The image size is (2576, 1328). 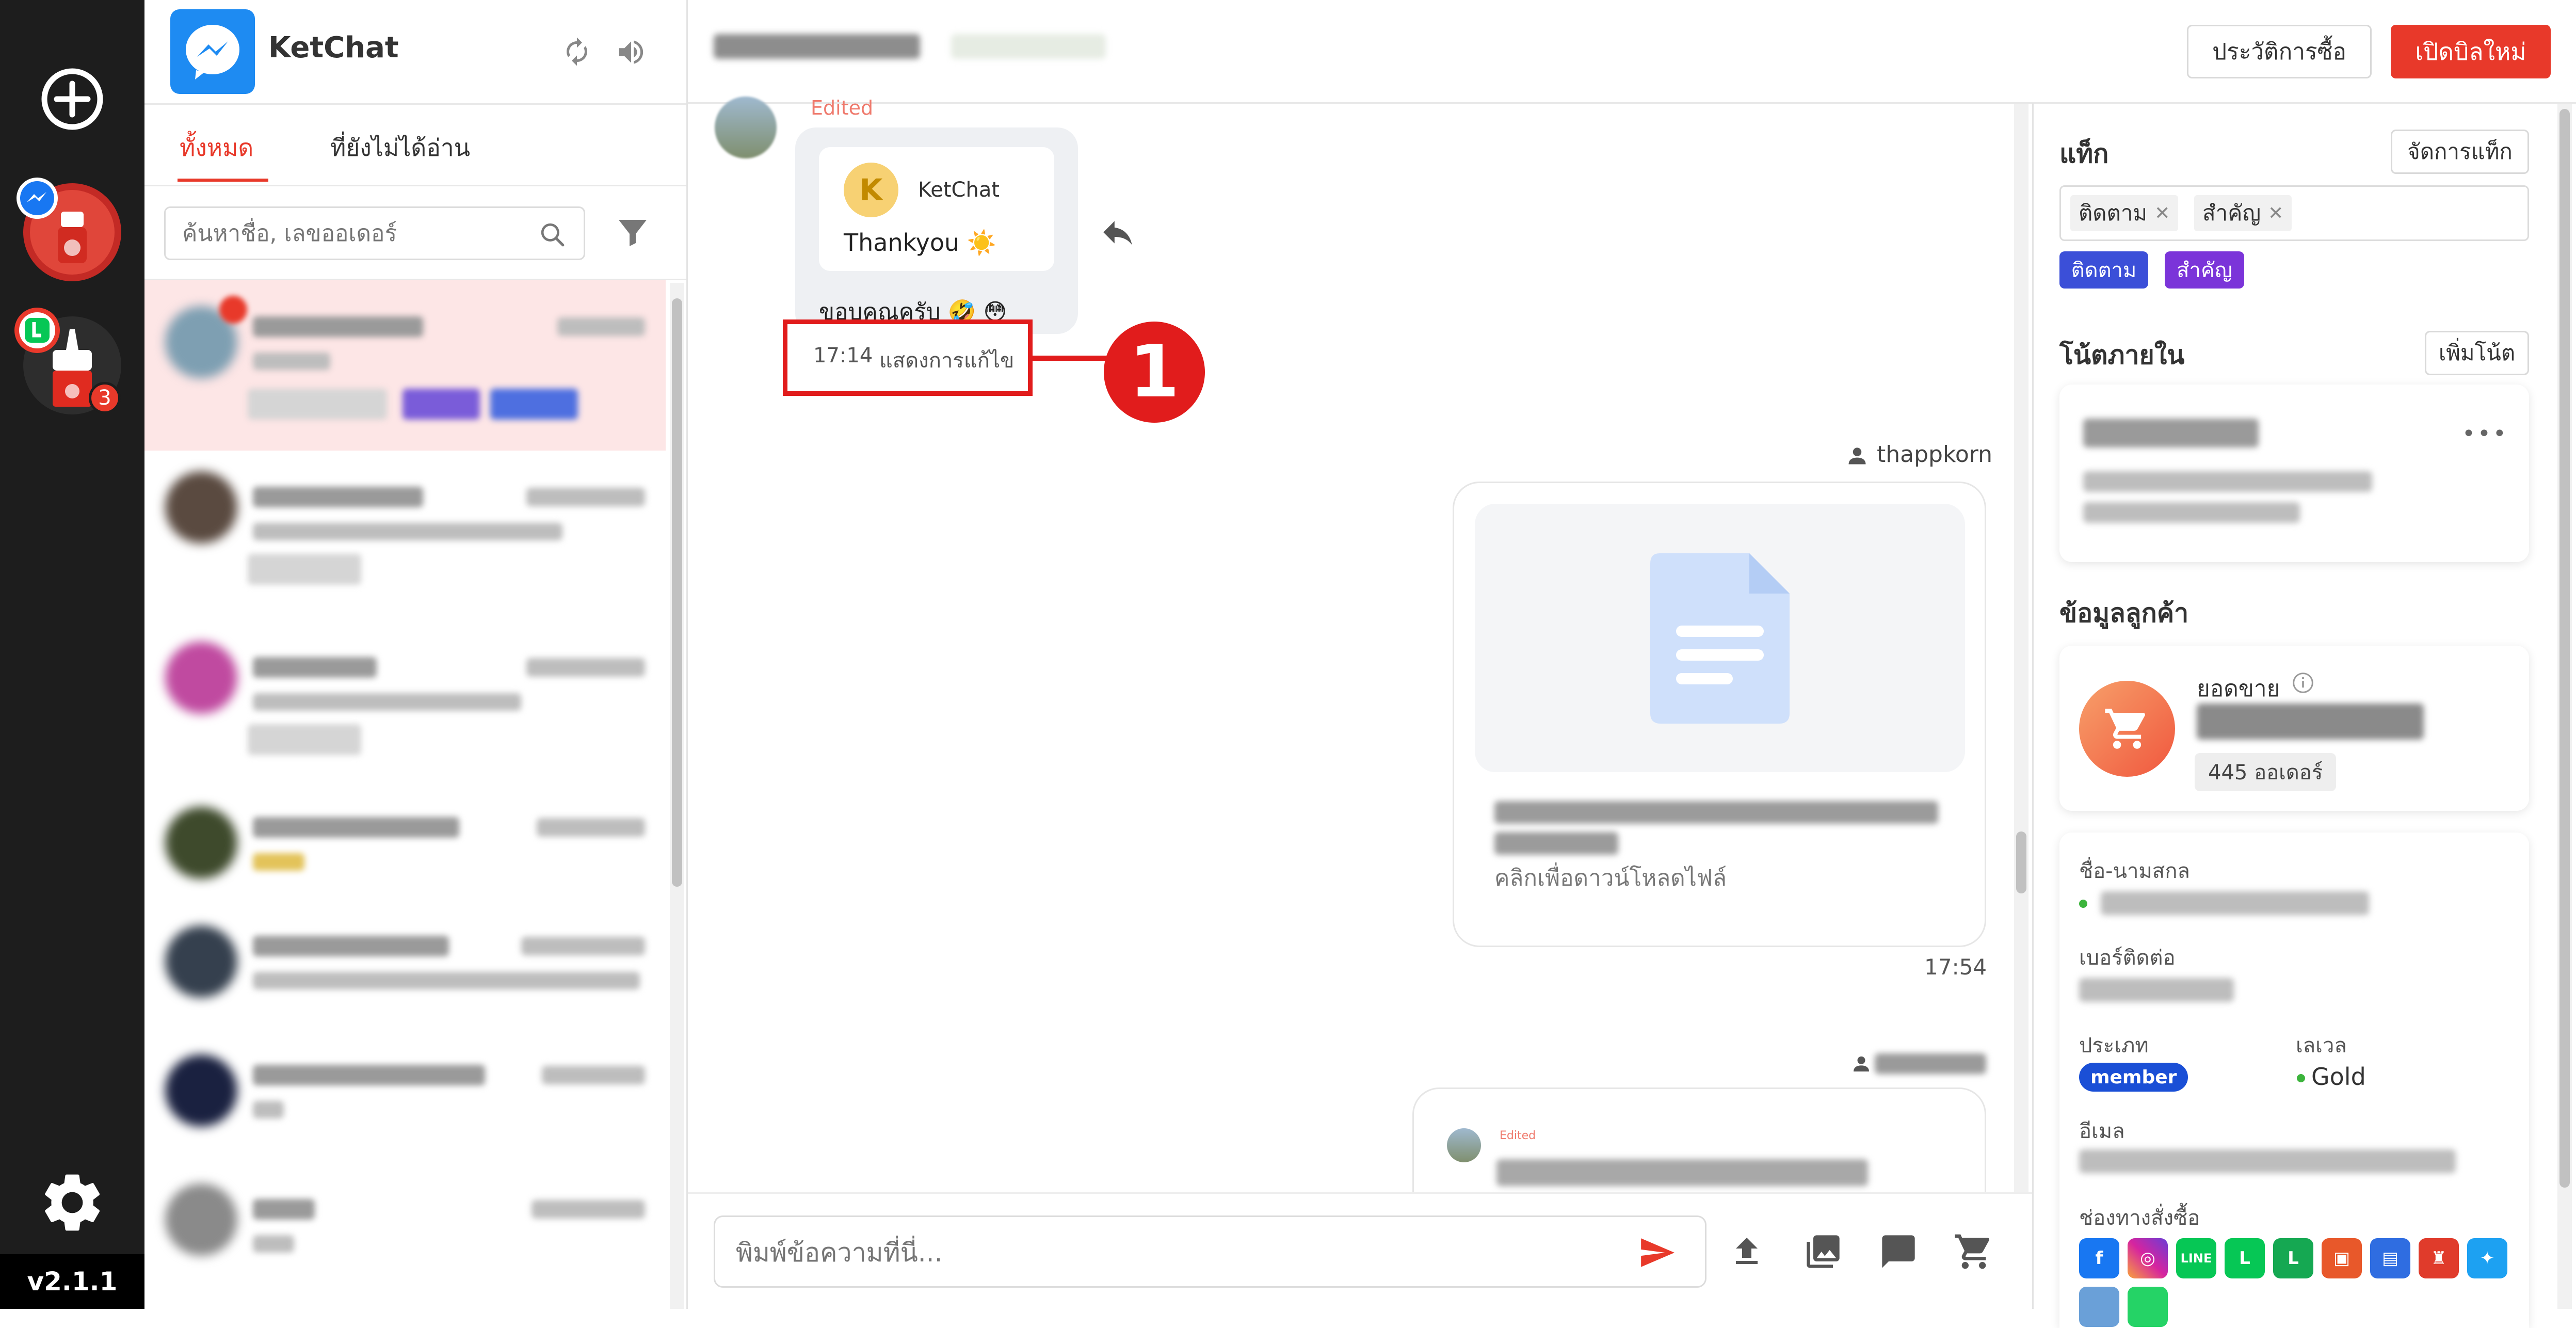 I want to click on message-bubble: K KetChat Thankyou ☀️ ขอบคุณครับ 🤣 😳, so click(x=937, y=230).